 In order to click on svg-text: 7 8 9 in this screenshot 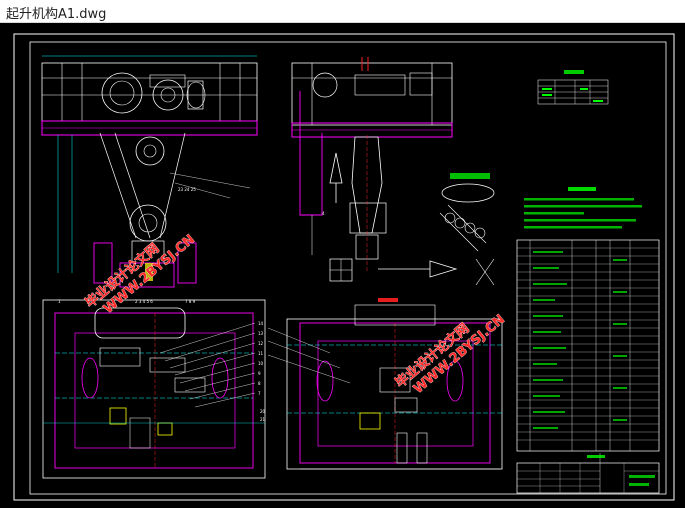, I will do `click(190, 301)`.